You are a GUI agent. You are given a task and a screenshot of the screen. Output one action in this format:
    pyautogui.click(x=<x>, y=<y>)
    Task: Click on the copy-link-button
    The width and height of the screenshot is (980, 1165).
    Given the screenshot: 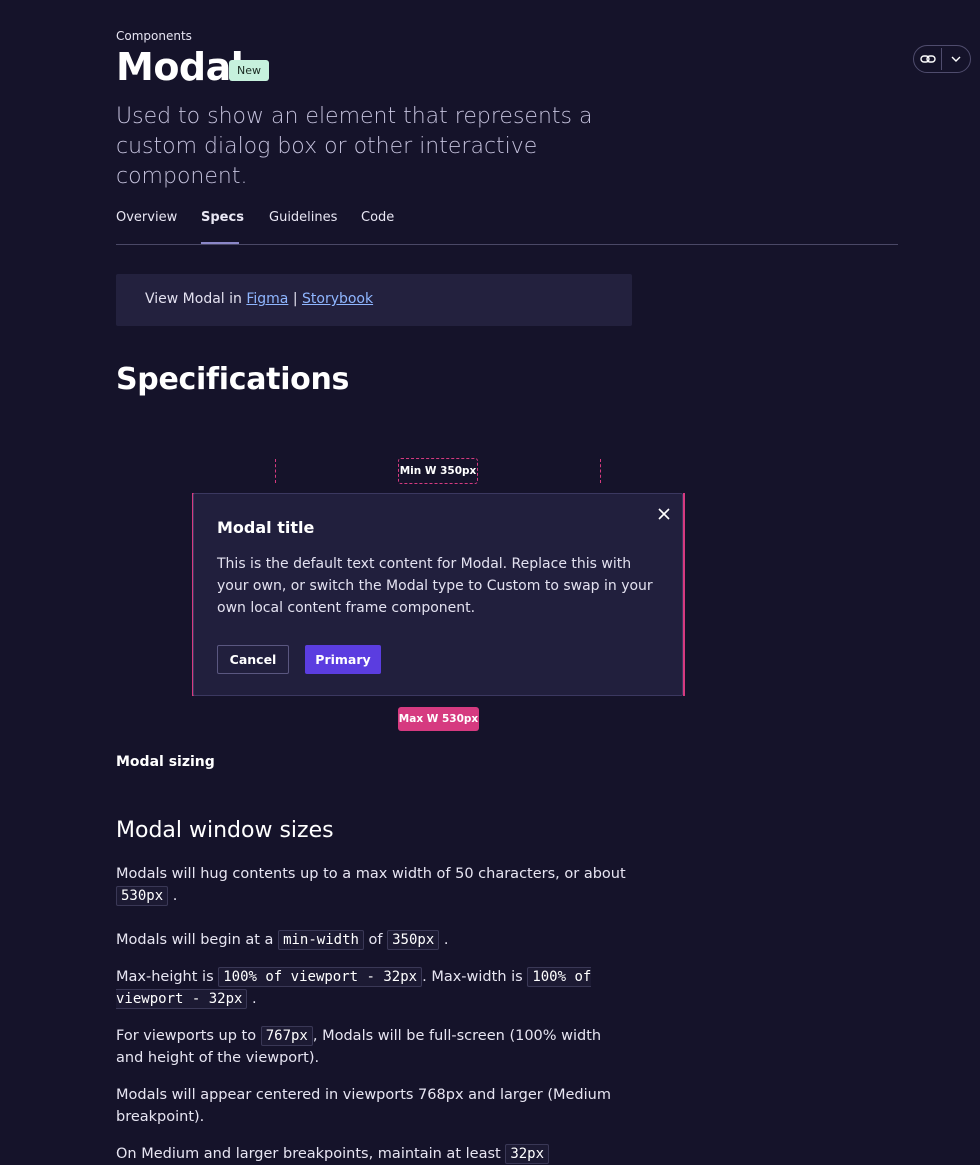 What is the action you would take?
    pyautogui.click(x=927, y=59)
    